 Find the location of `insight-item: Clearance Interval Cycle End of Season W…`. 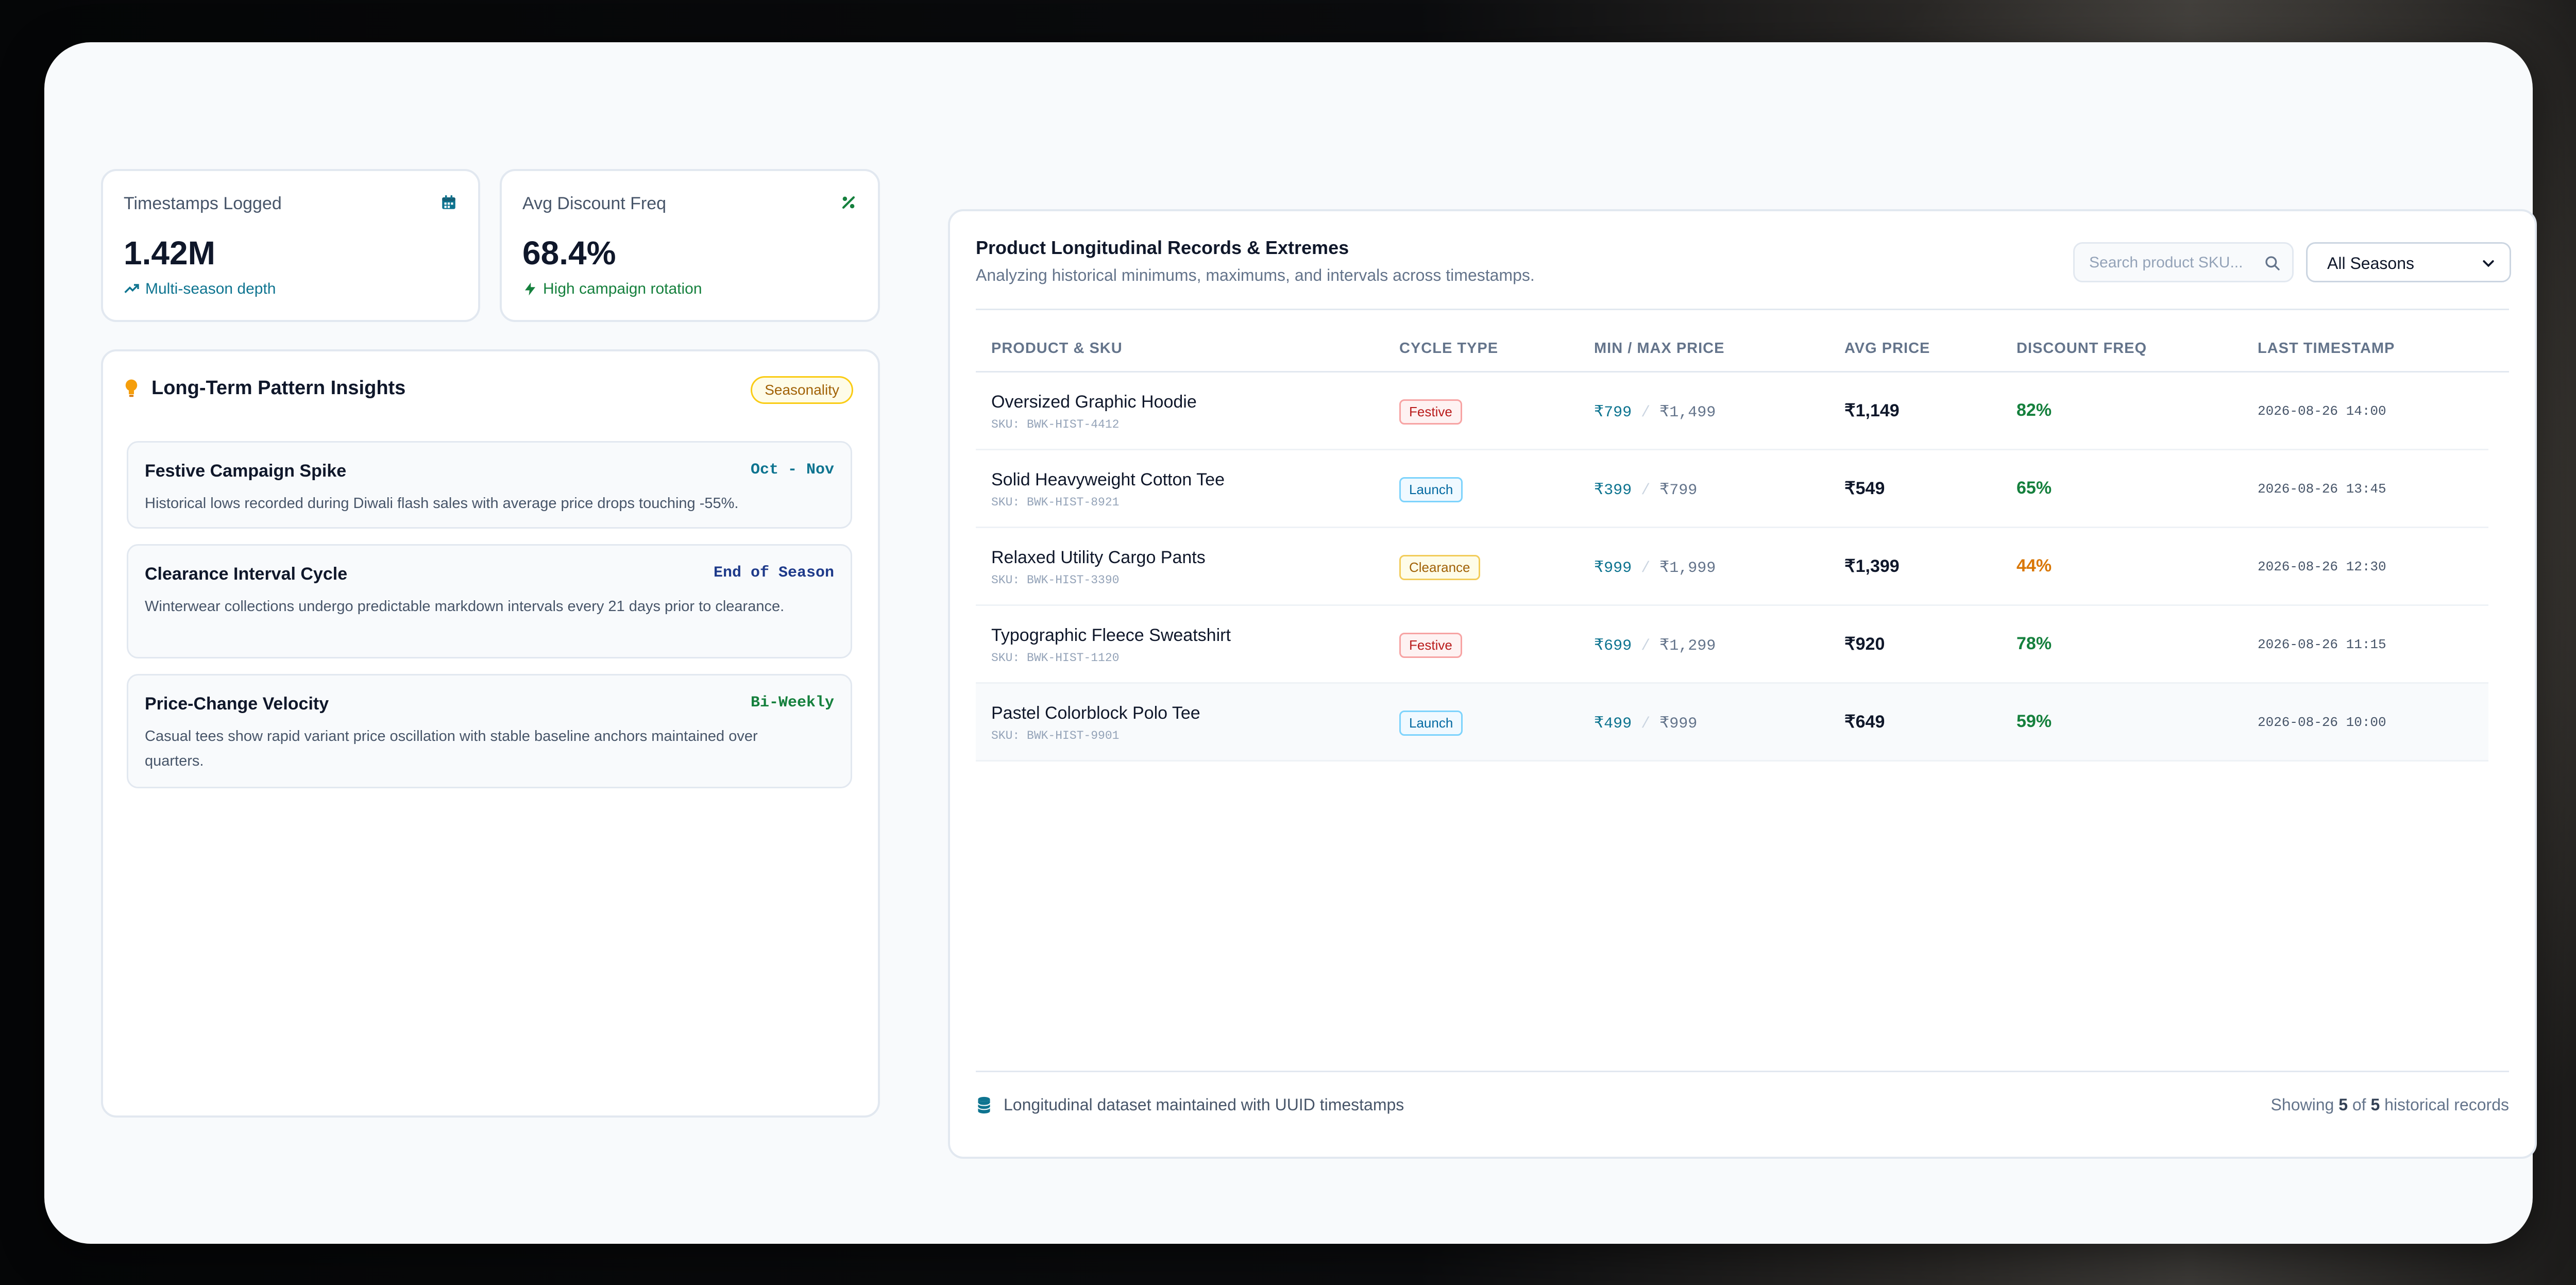

insight-item: Clearance Interval Cycle End of Season W… is located at coordinates (489, 601).